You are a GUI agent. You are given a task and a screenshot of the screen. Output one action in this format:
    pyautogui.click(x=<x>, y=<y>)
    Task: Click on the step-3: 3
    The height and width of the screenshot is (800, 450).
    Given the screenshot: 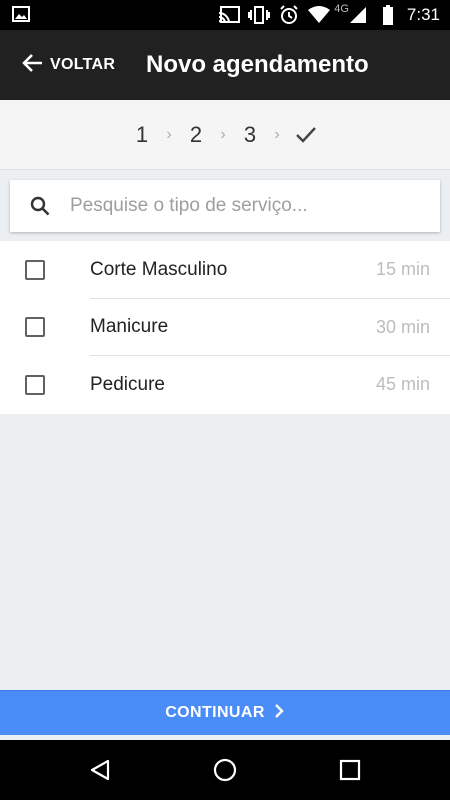 What is the action you would take?
    pyautogui.click(x=250, y=134)
    